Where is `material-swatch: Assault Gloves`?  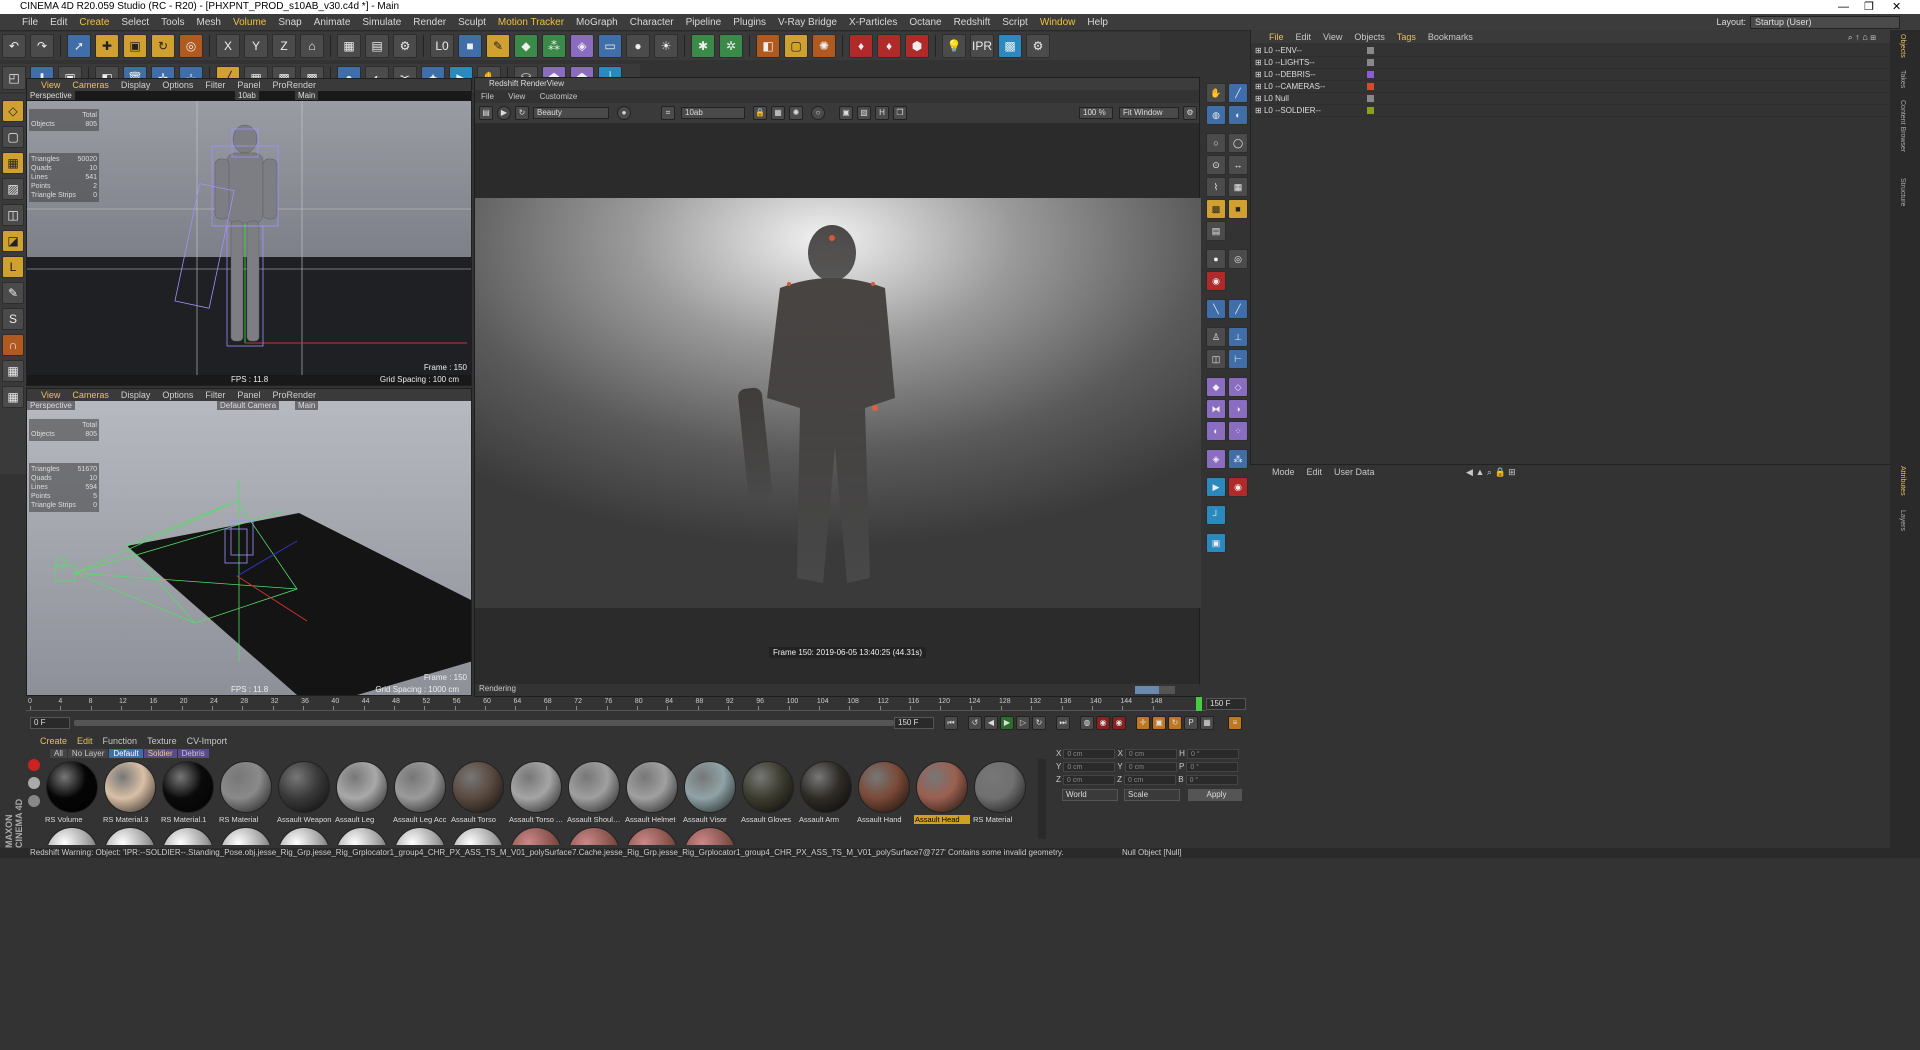 material-swatch: Assault Gloves is located at coordinates (768, 794).